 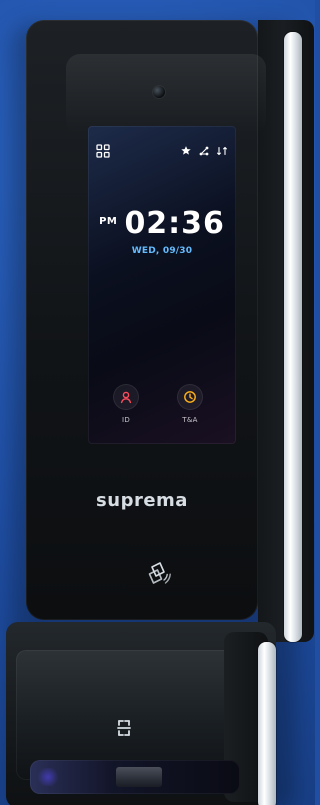 I want to click on menu-grid-icon, so click(x=103, y=151).